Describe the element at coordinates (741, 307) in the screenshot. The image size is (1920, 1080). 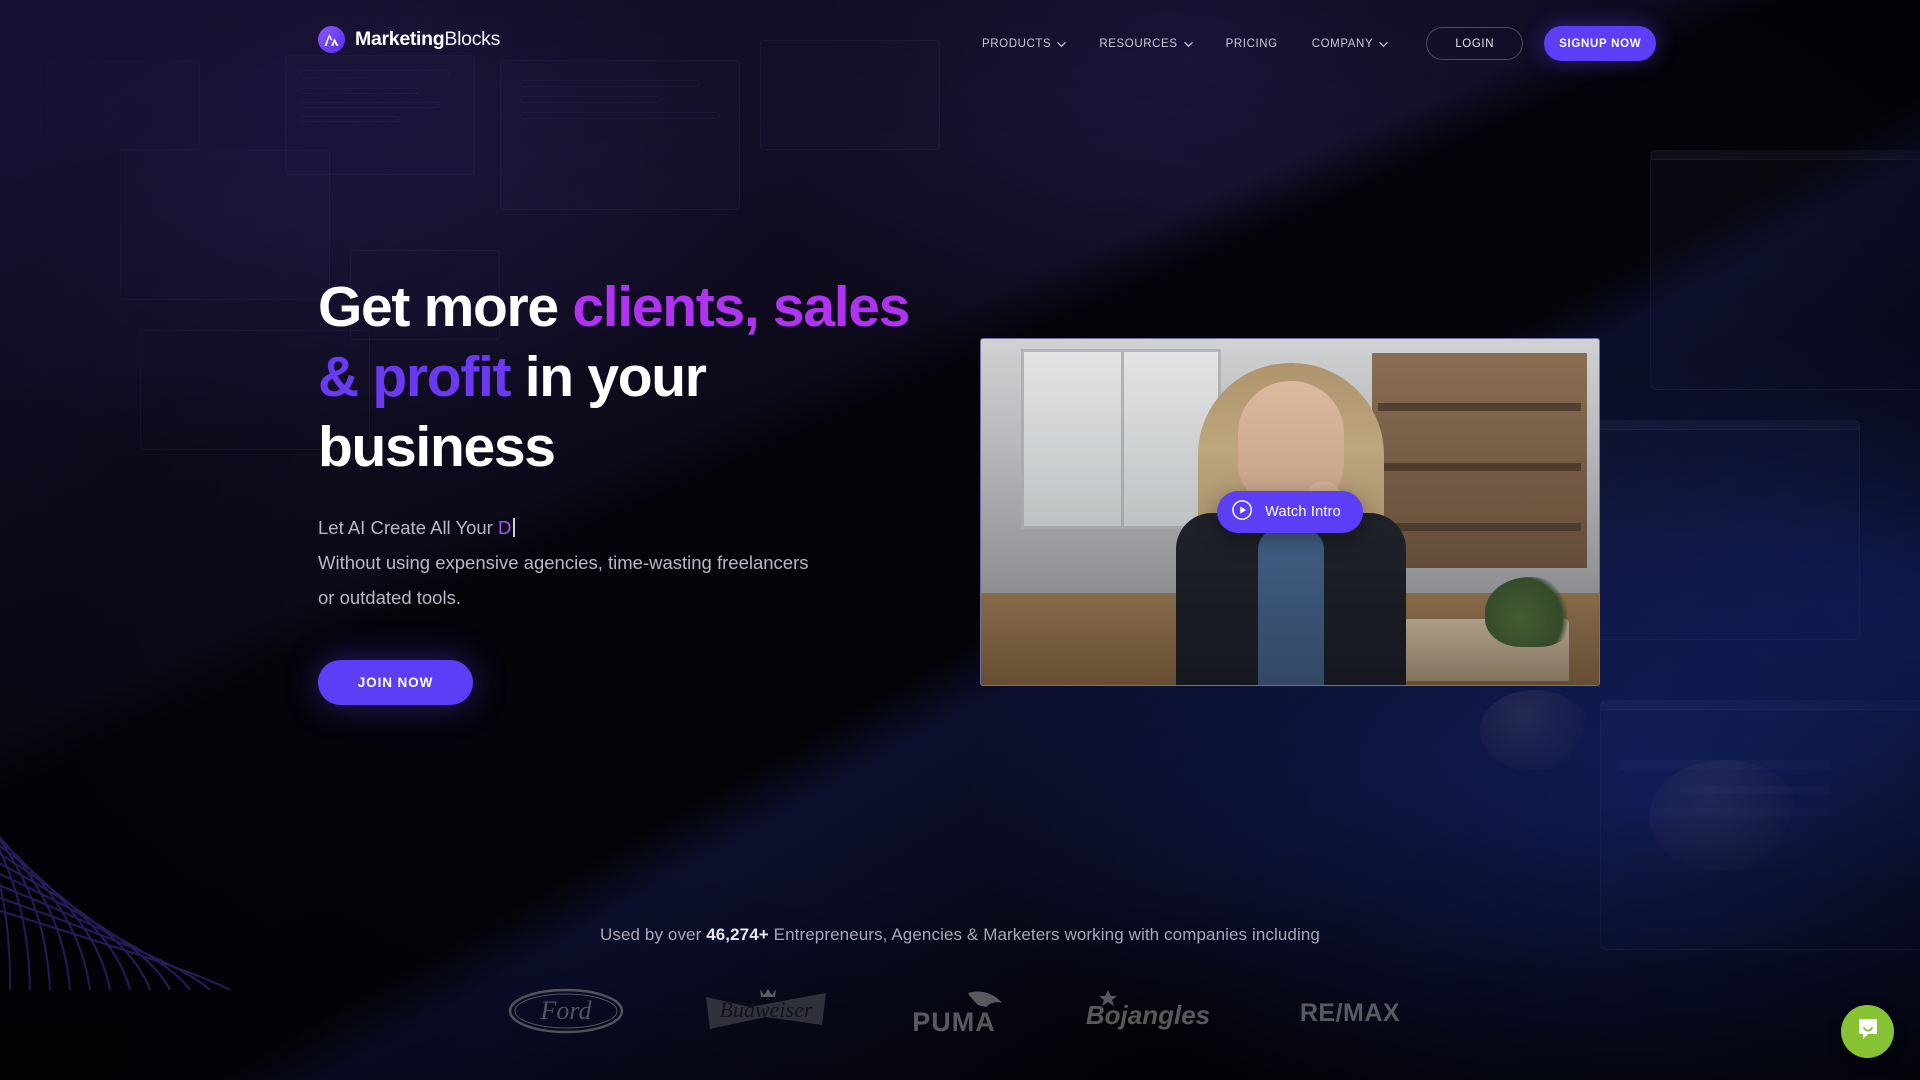
I see `headline-highlight-clients: clients, sales` at that location.